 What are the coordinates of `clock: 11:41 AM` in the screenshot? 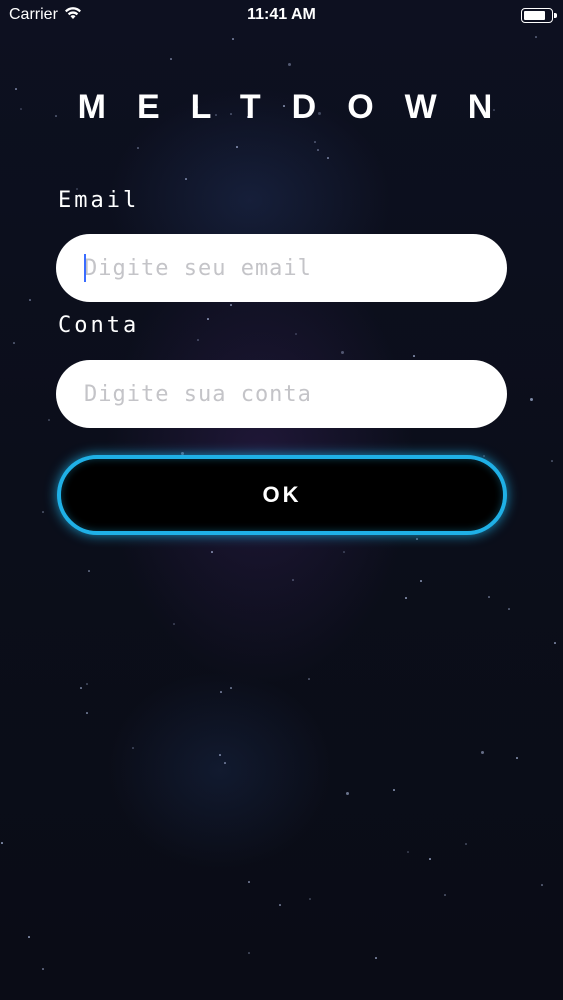 It's located at (281, 14).